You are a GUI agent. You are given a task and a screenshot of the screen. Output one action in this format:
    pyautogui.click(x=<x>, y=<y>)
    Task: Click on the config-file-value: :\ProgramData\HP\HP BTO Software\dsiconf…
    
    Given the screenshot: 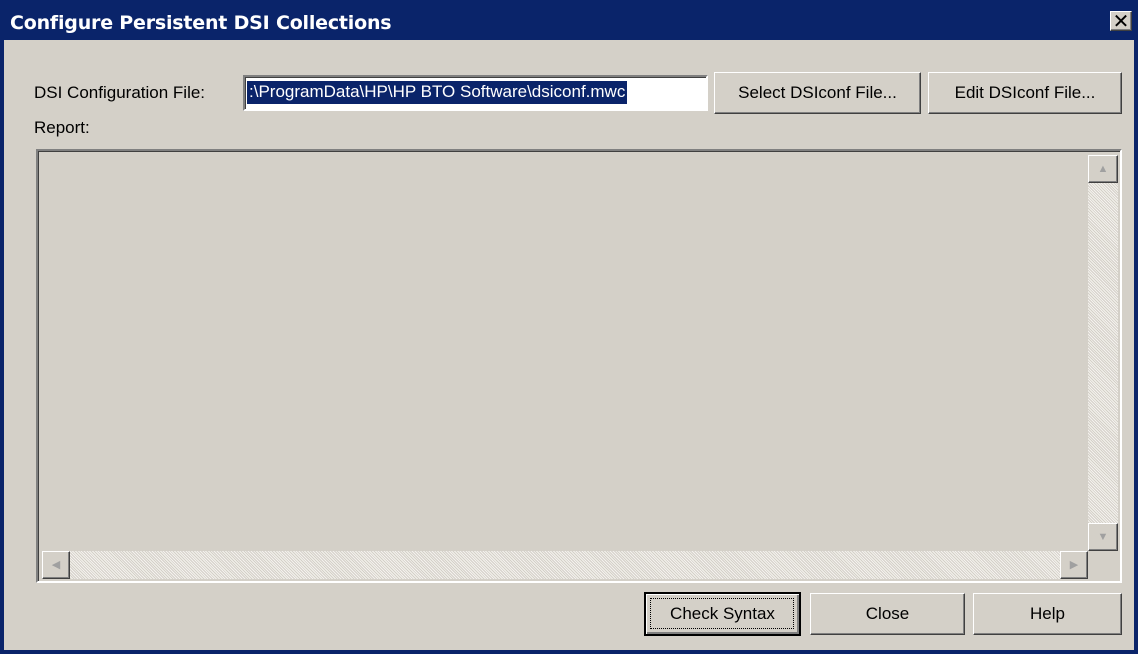 What is the action you would take?
    pyautogui.click(x=437, y=92)
    